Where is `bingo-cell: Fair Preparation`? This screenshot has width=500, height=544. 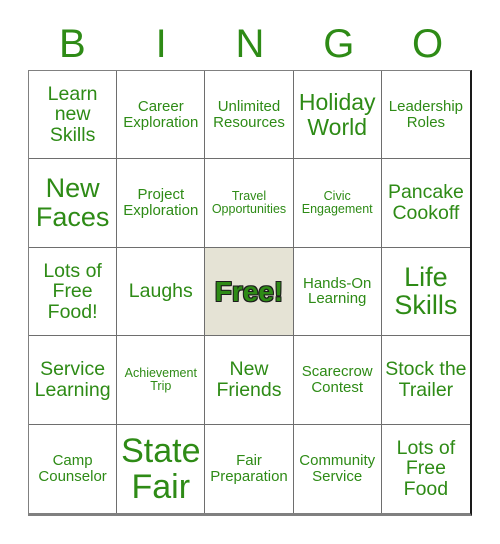 bingo-cell: Fair Preparation is located at coordinates (249, 468).